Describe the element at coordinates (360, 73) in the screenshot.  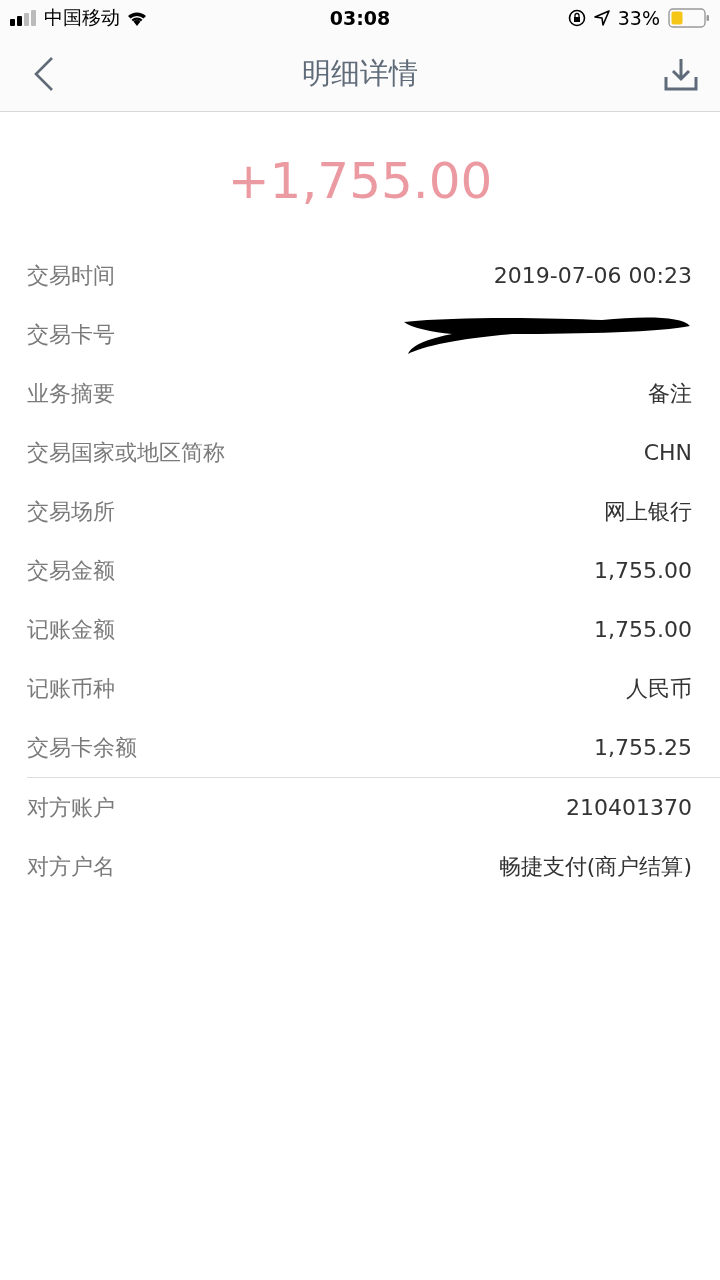
I see `page-title: 明细详情` at that location.